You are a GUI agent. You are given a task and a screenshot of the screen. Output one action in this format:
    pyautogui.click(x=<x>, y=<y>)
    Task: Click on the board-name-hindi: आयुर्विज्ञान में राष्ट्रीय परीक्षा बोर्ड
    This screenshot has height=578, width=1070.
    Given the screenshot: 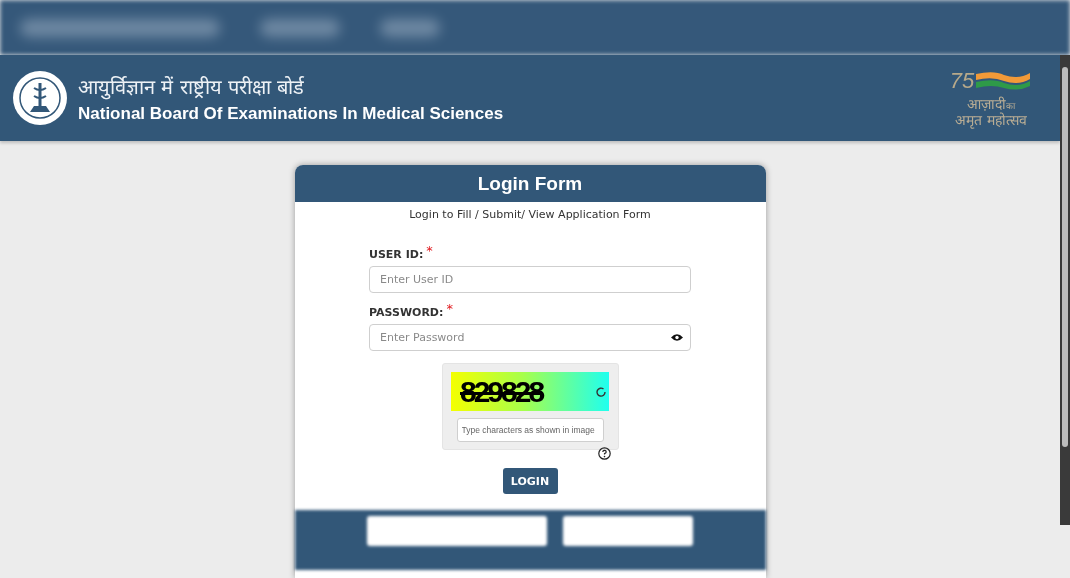 What is the action you would take?
    pyautogui.click(x=192, y=86)
    